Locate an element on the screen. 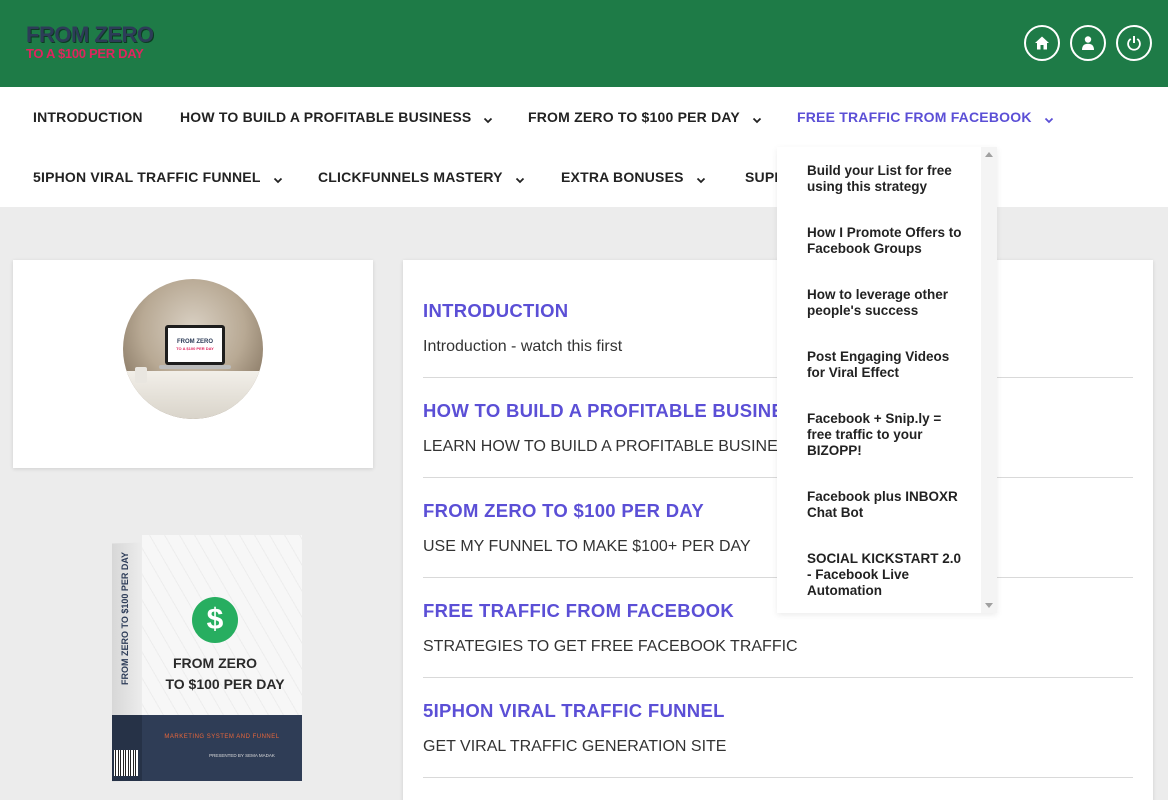 This screenshot has height=800, width=1168. profile-card: FROM ZERO TO A $100 PER DAY is located at coordinates (193, 364).